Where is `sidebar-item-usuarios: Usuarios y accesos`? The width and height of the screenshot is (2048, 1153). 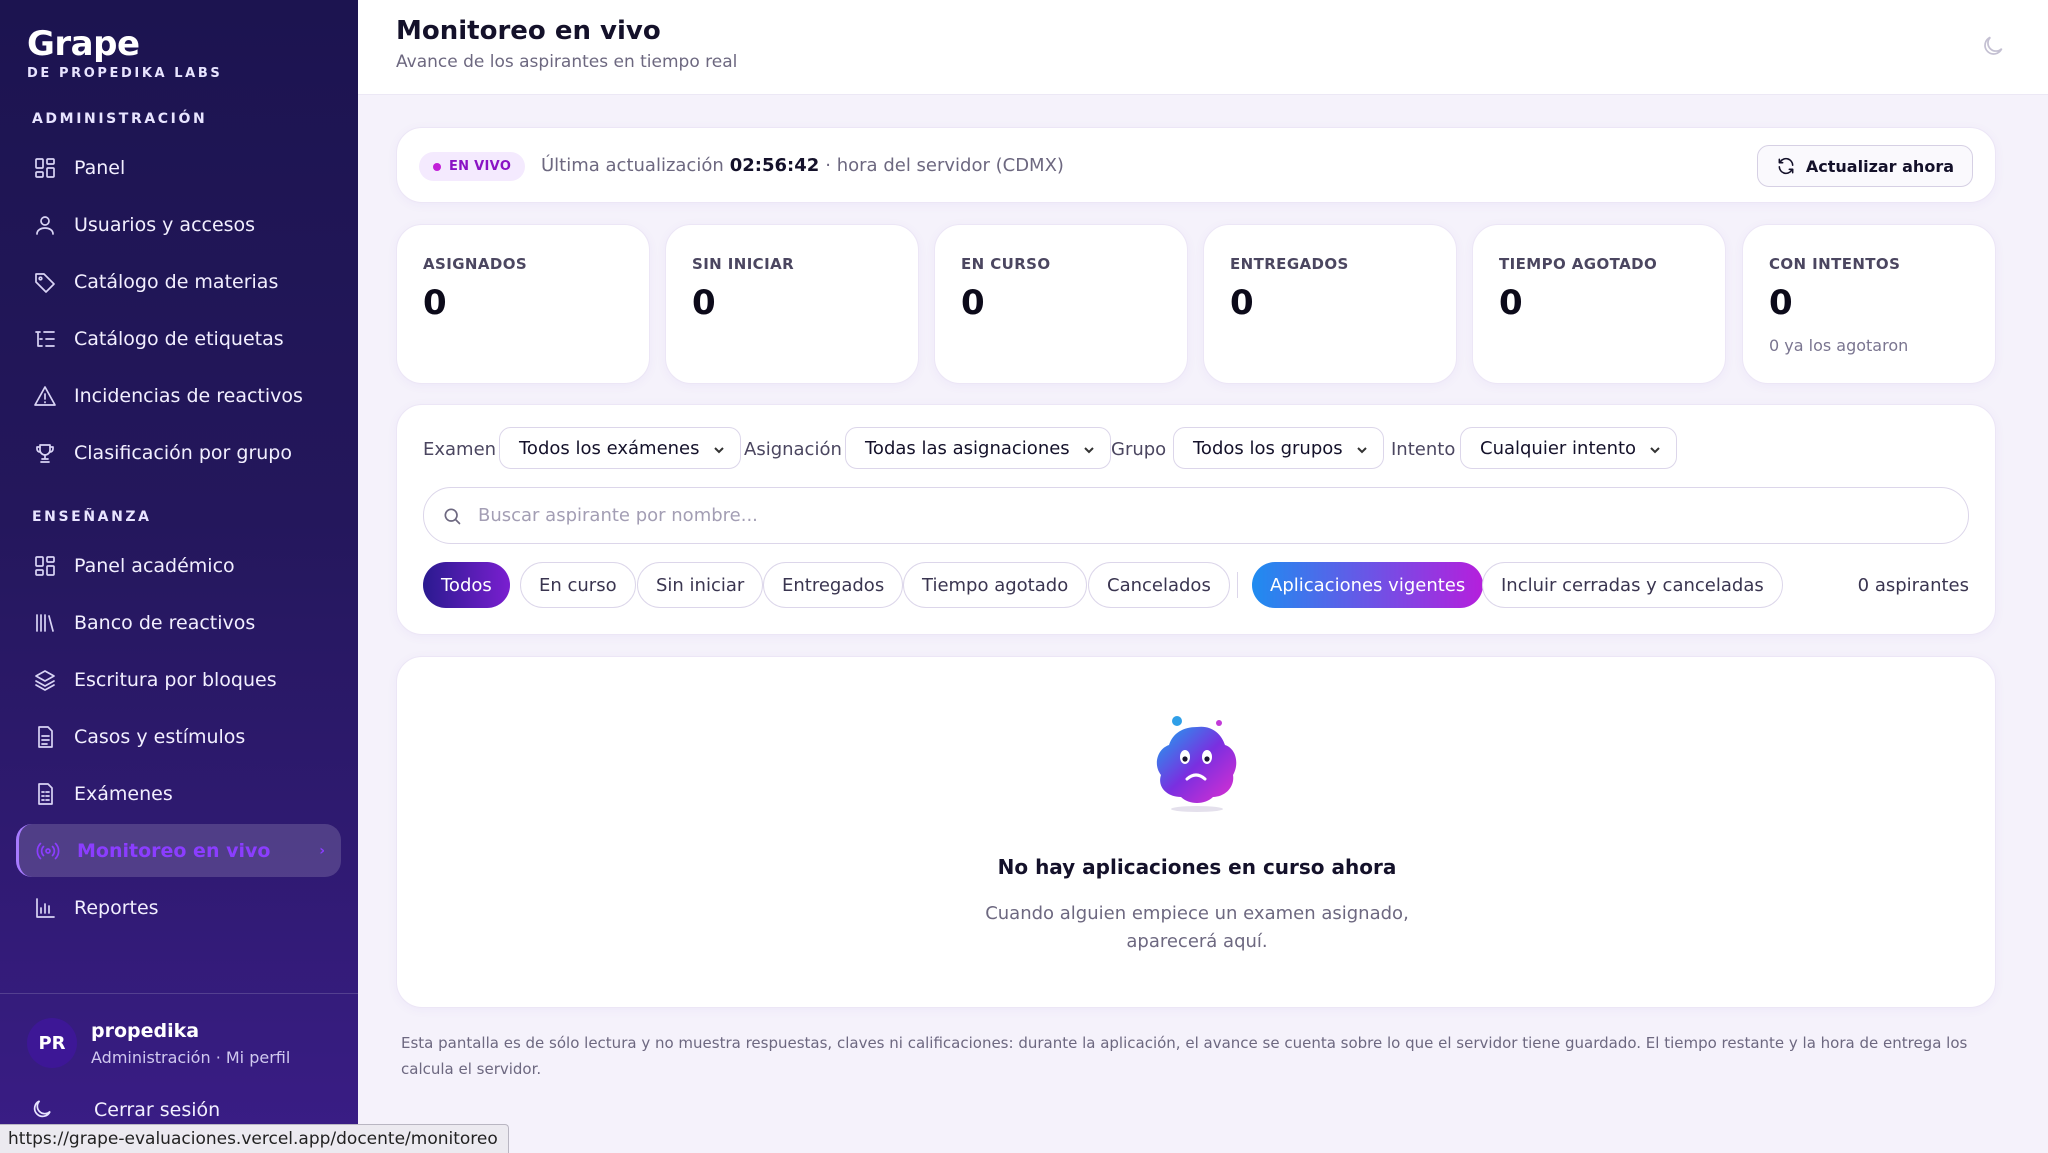 sidebar-item-usuarios: Usuarios y accesos is located at coordinates (178, 224).